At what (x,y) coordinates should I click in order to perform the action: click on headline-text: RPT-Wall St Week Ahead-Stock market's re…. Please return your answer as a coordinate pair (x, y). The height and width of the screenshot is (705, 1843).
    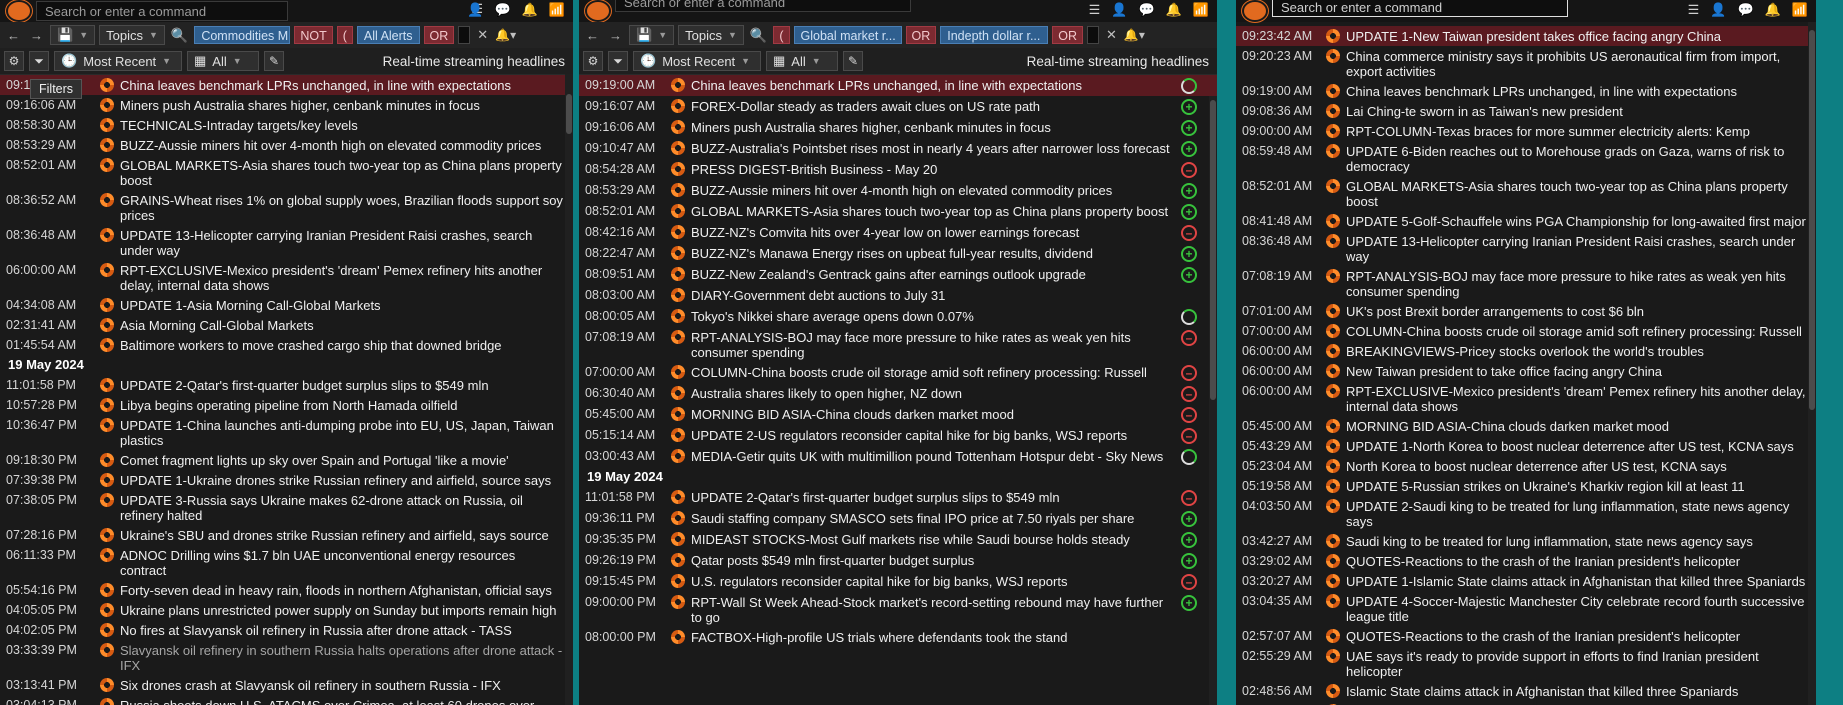
    Looking at the image, I should click on (936, 610).